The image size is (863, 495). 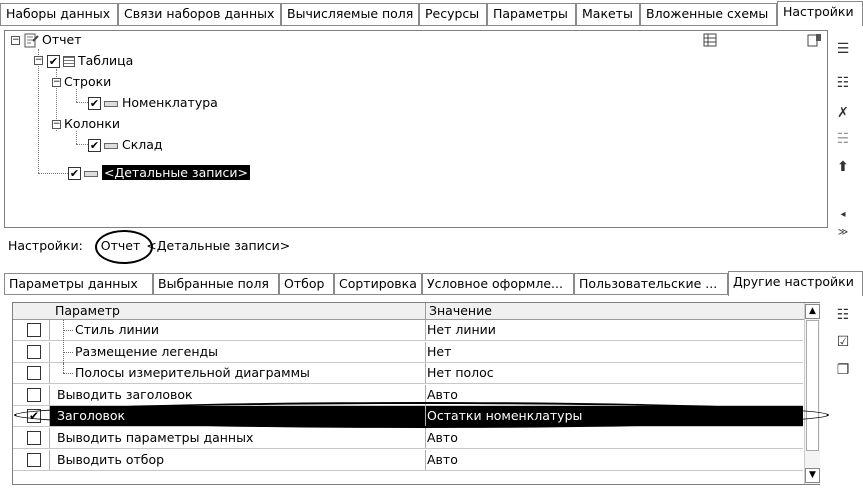 What do you see at coordinates (843, 83) in the screenshot?
I see `add-field-icon: ☷` at bounding box center [843, 83].